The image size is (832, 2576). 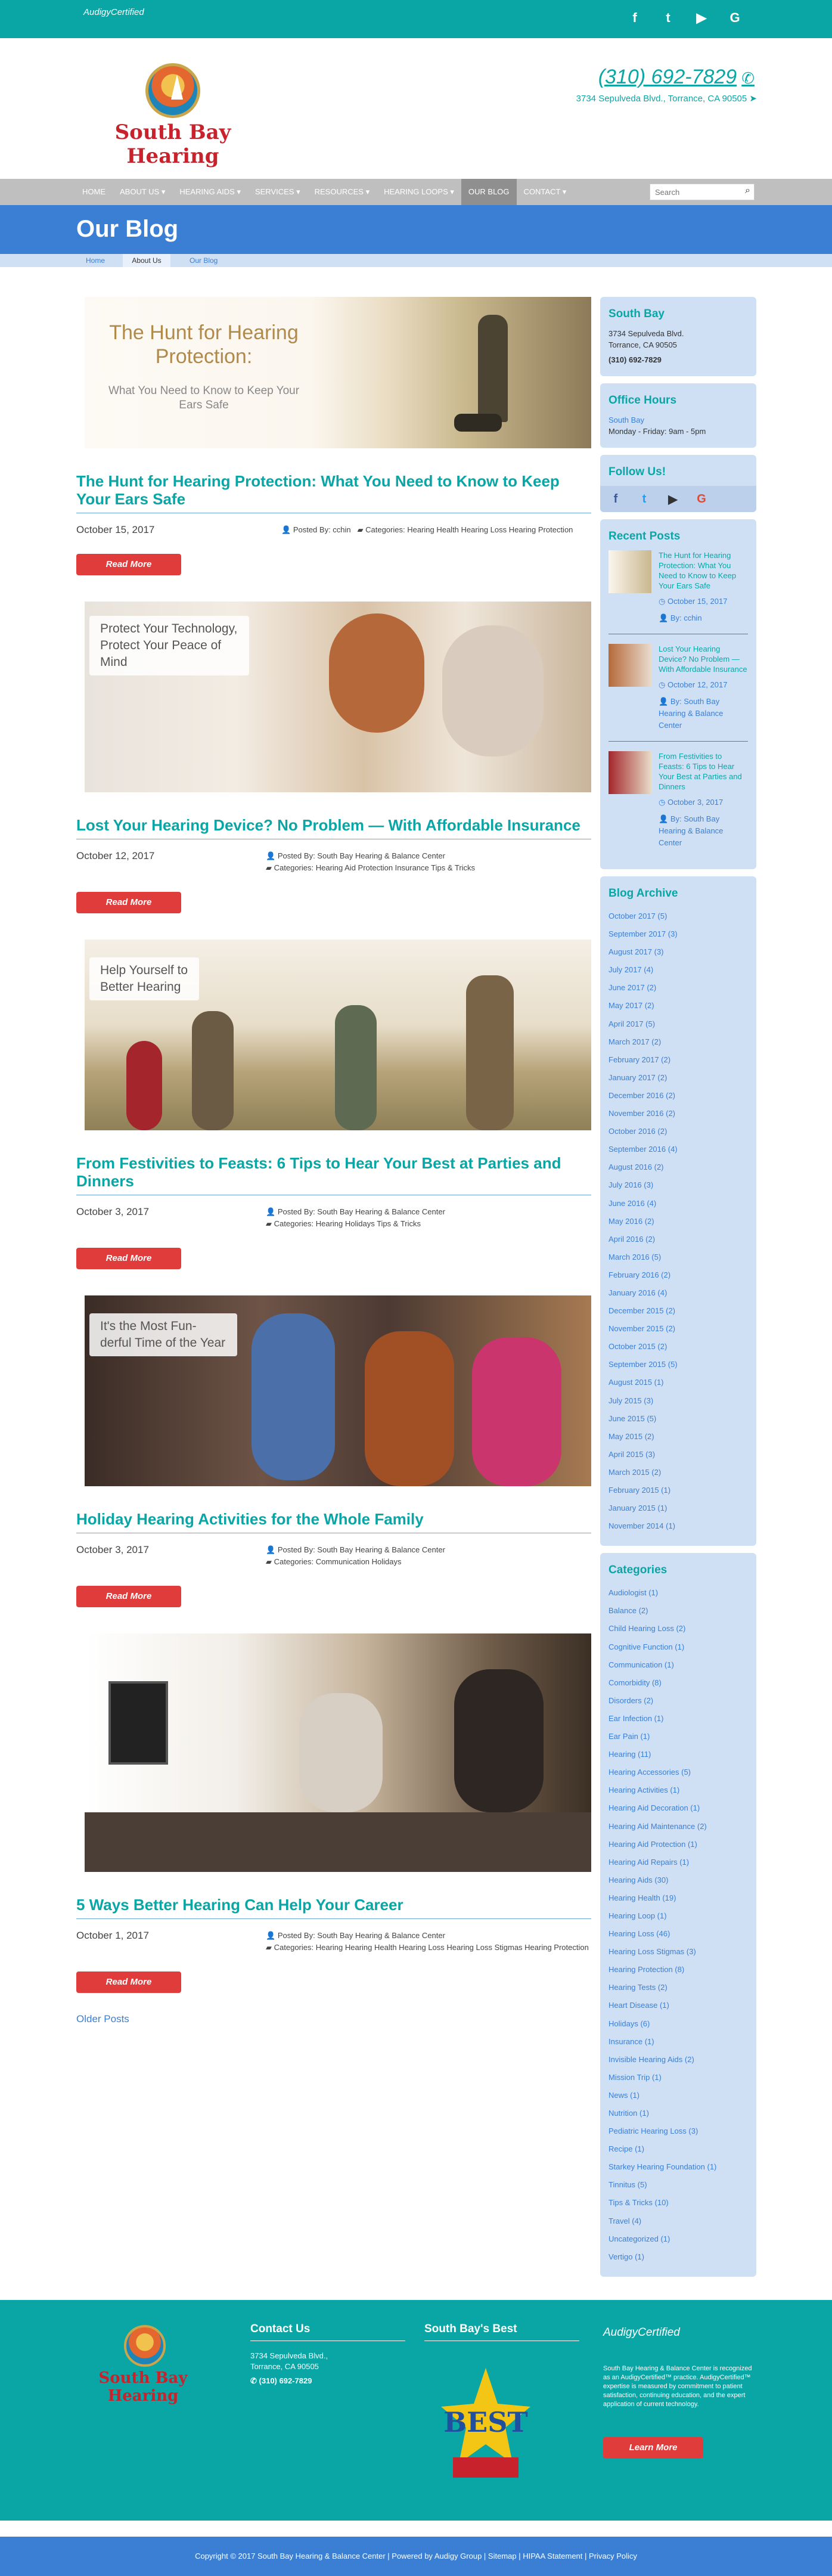 I want to click on archive-link: October 2016 (2), so click(x=679, y=1131).